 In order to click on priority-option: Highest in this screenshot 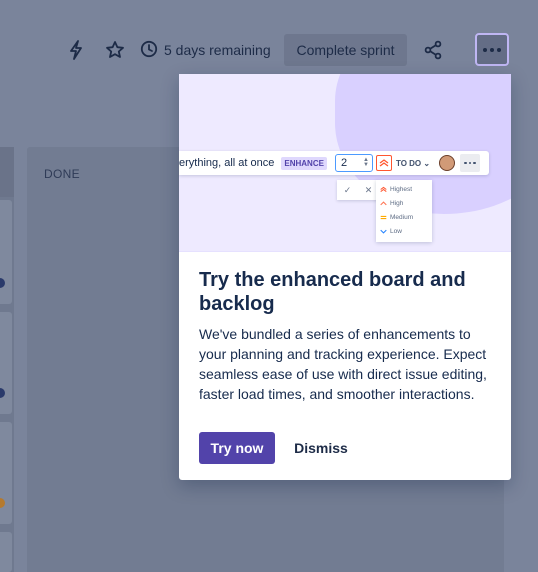, I will do `click(396, 189)`.